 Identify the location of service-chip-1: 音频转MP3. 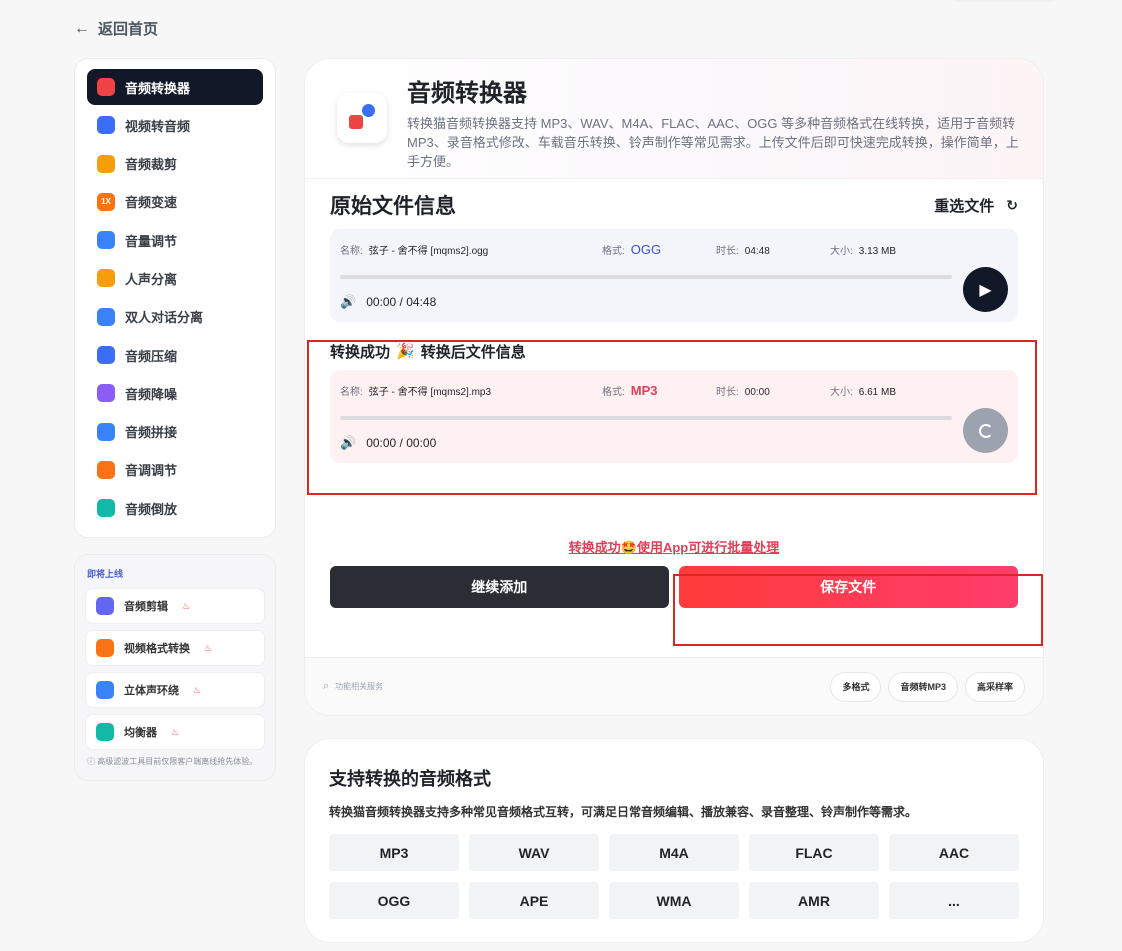
(923, 686).